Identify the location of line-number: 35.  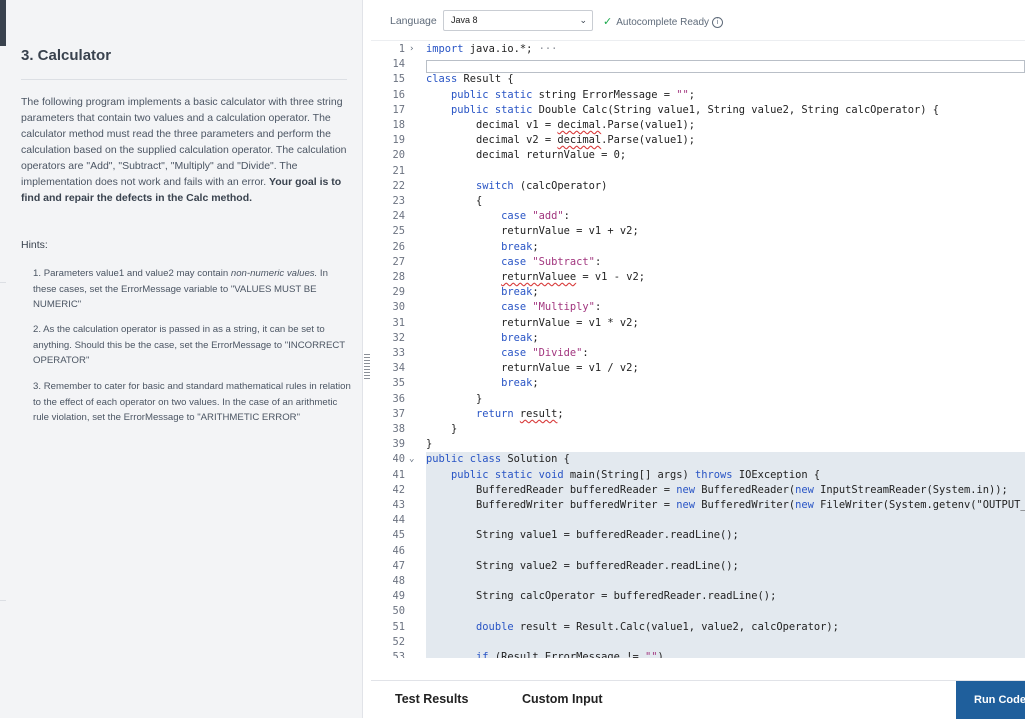
(398, 383).